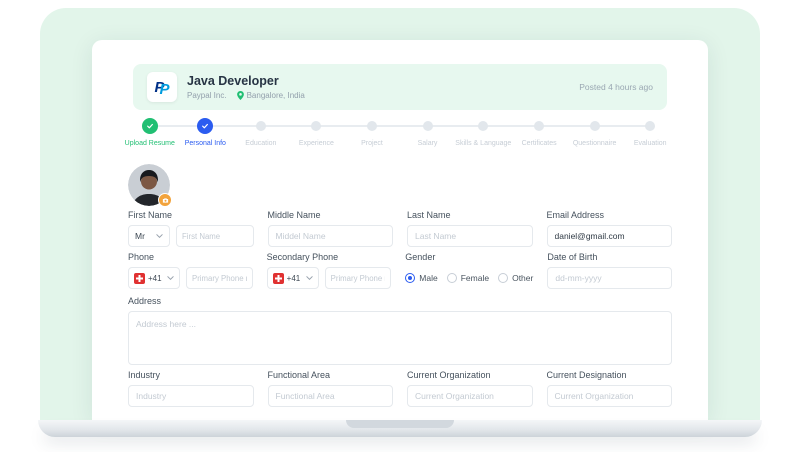  I want to click on secondary-phone-label: Secondary Phone, so click(302, 257).